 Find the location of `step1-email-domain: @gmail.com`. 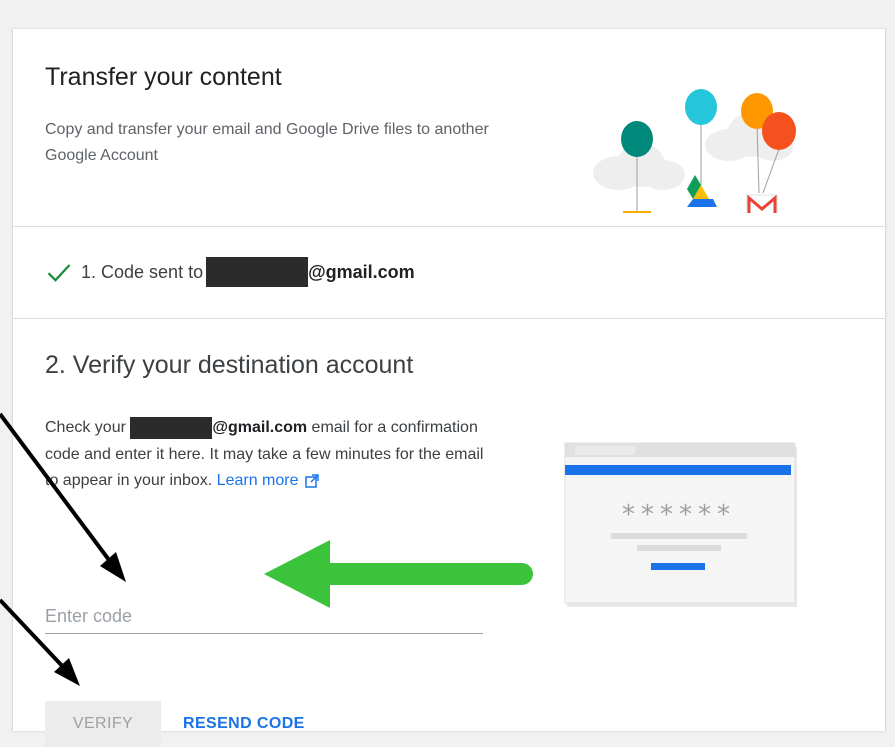

step1-email-domain: @gmail.com is located at coordinates (361, 271).